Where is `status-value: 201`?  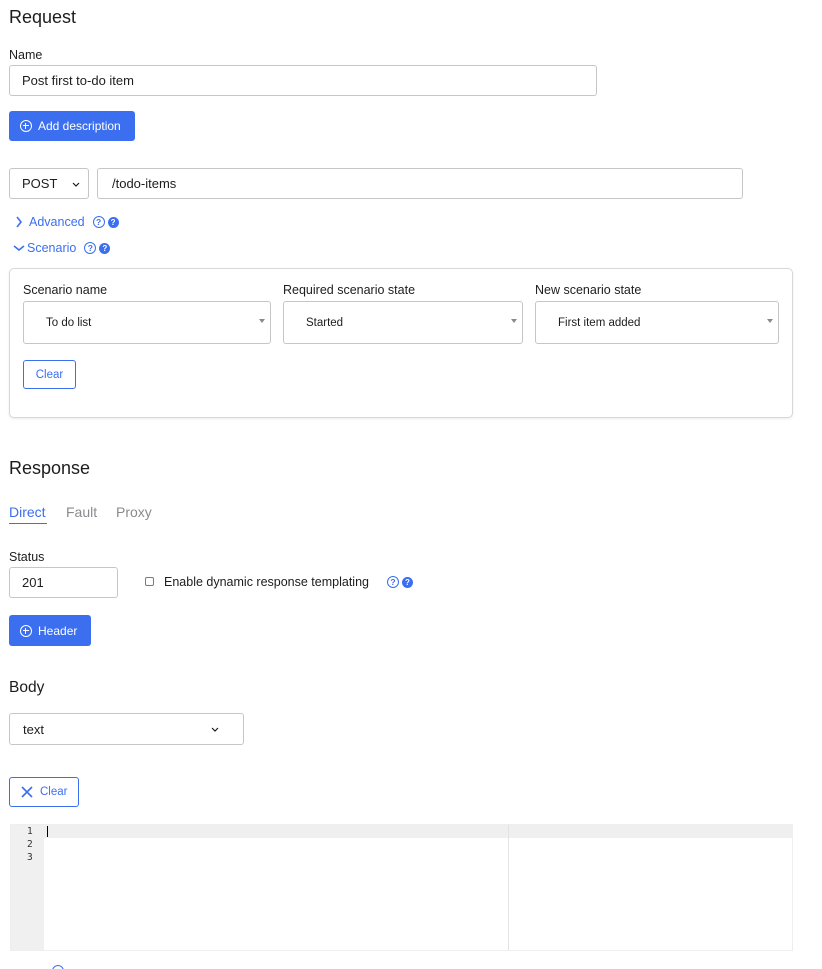
status-value: 201 is located at coordinates (33, 582).